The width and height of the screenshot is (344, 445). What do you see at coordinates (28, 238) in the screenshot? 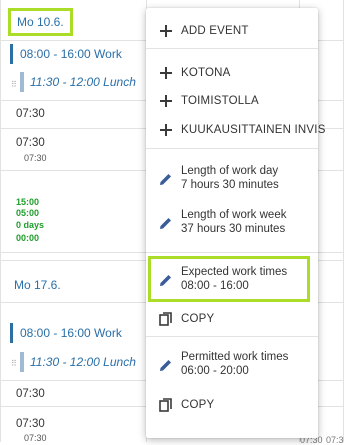
I see `summary-value: 00:00` at bounding box center [28, 238].